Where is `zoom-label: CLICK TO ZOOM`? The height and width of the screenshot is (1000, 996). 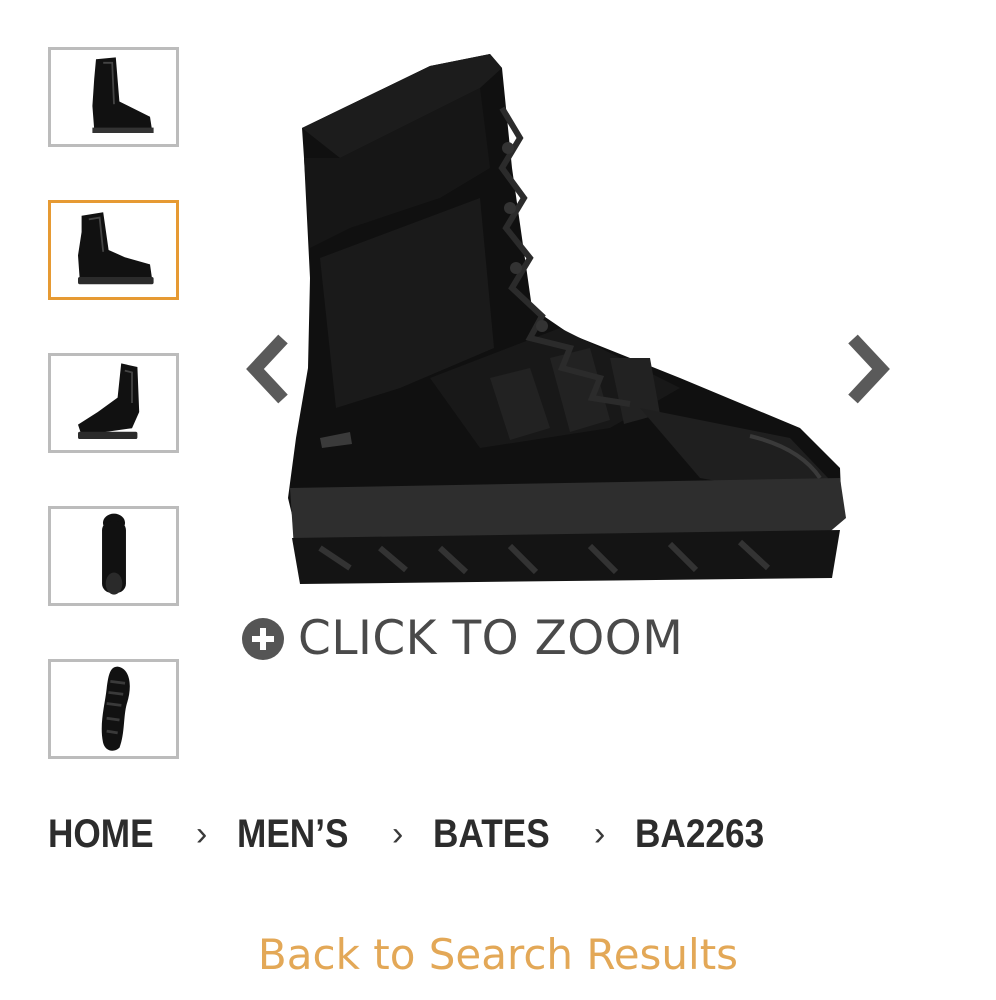 zoom-label: CLICK TO ZOOM is located at coordinates (491, 638).